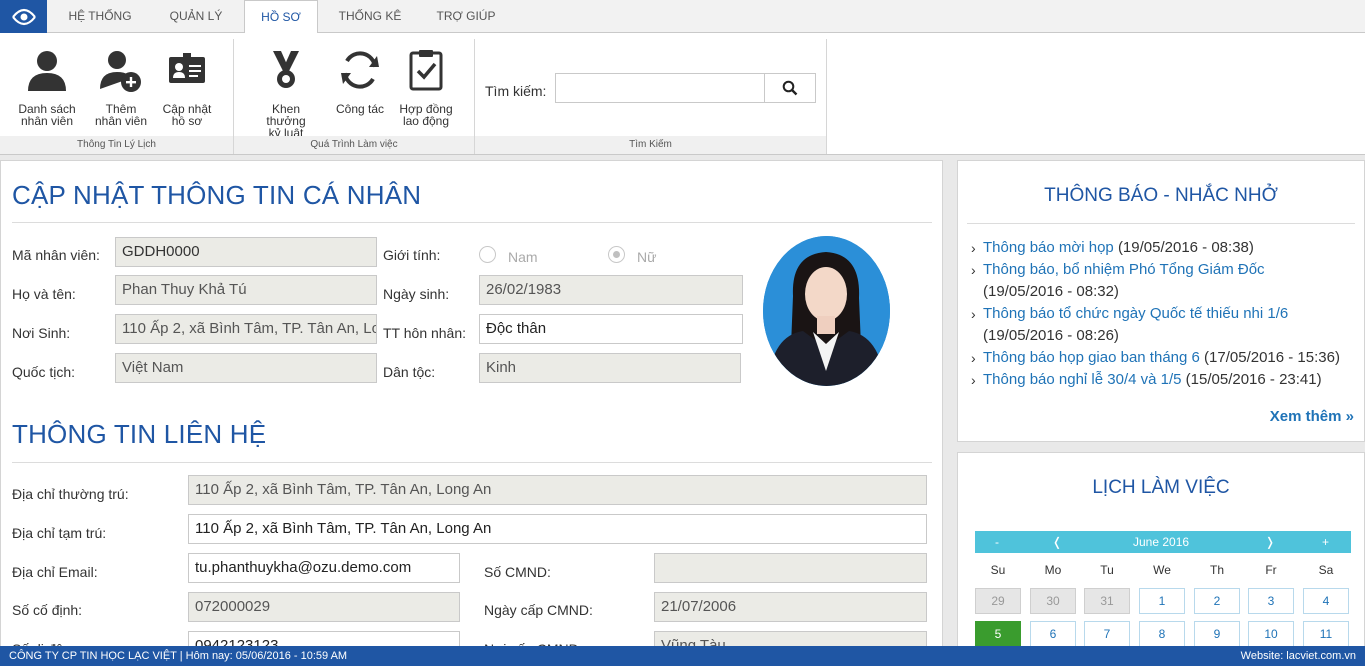  Describe the element at coordinates (246, 290) in the screenshot. I see `fullname-field: Phan Thuy Khả Tú` at that location.